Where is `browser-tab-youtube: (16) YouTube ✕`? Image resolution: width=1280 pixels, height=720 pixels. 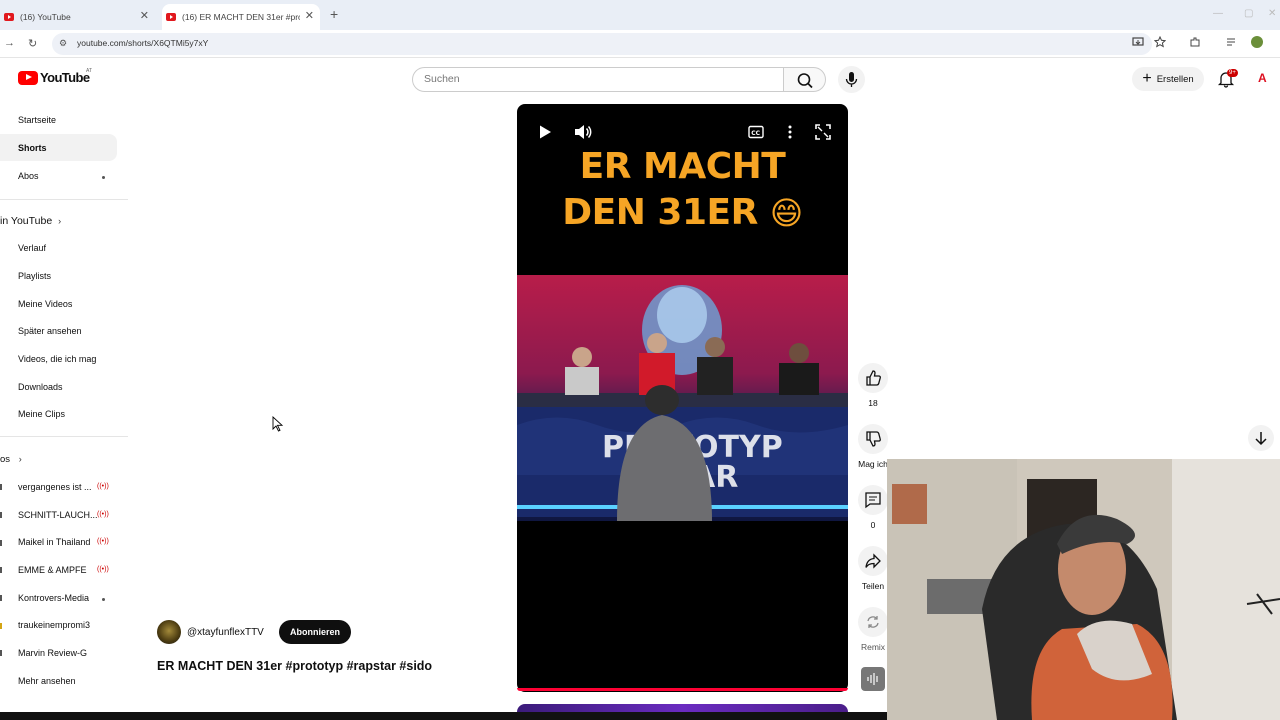 browser-tab-youtube: (16) YouTube ✕ is located at coordinates (77, 17).